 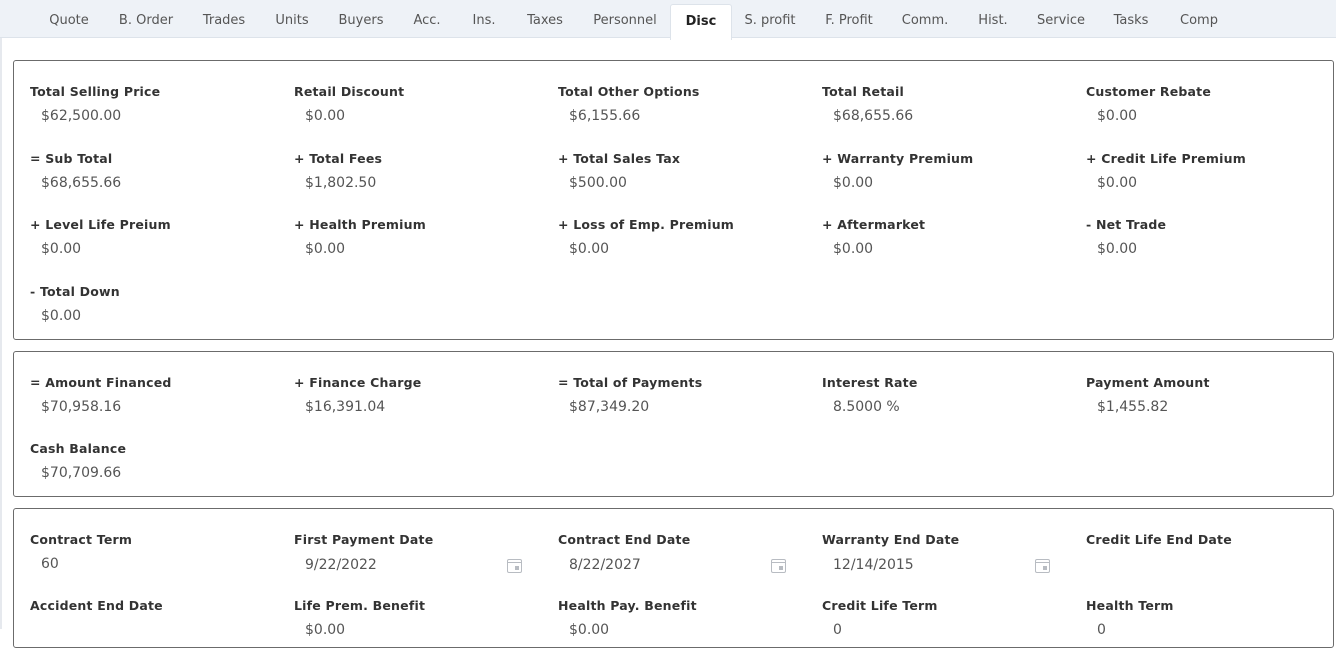 I want to click on total-retail-value: $68,655.66, so click(x=873, y=116).